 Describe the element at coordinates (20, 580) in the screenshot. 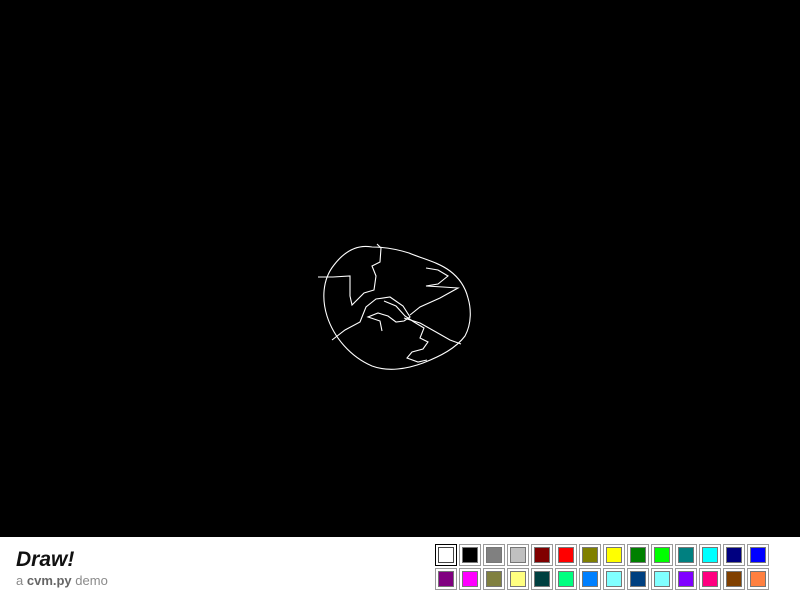

I see `subtitle-prefix: a` at that location.